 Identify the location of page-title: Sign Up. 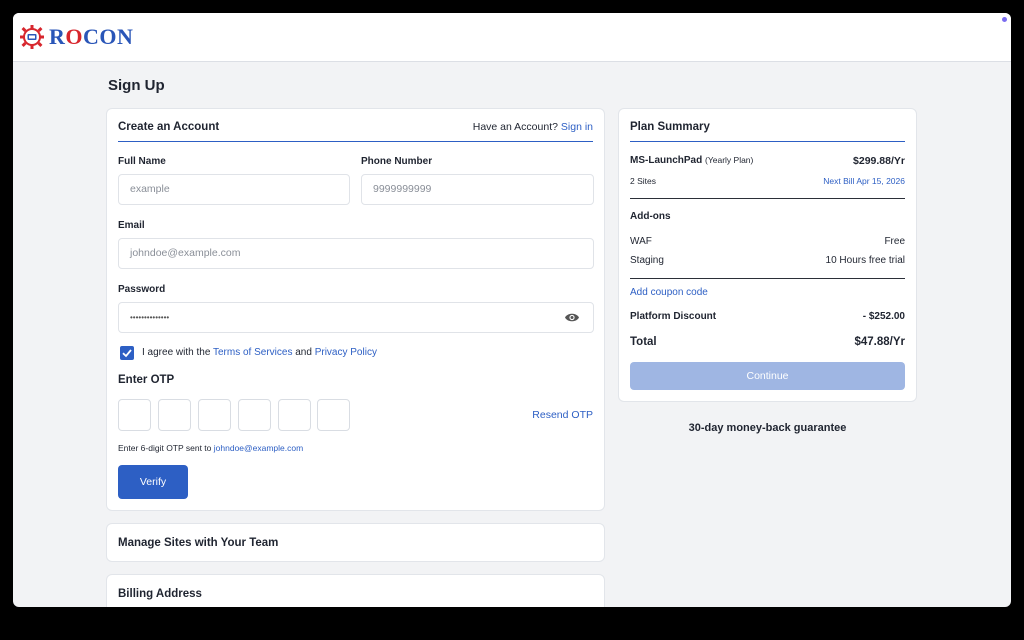
(136, 85).